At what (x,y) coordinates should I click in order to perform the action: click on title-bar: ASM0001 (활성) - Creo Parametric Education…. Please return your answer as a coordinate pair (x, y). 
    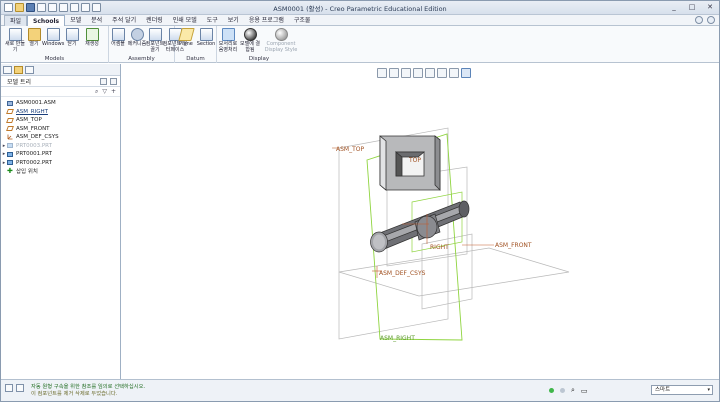
    Looking at the image, I should click on (360, 8).